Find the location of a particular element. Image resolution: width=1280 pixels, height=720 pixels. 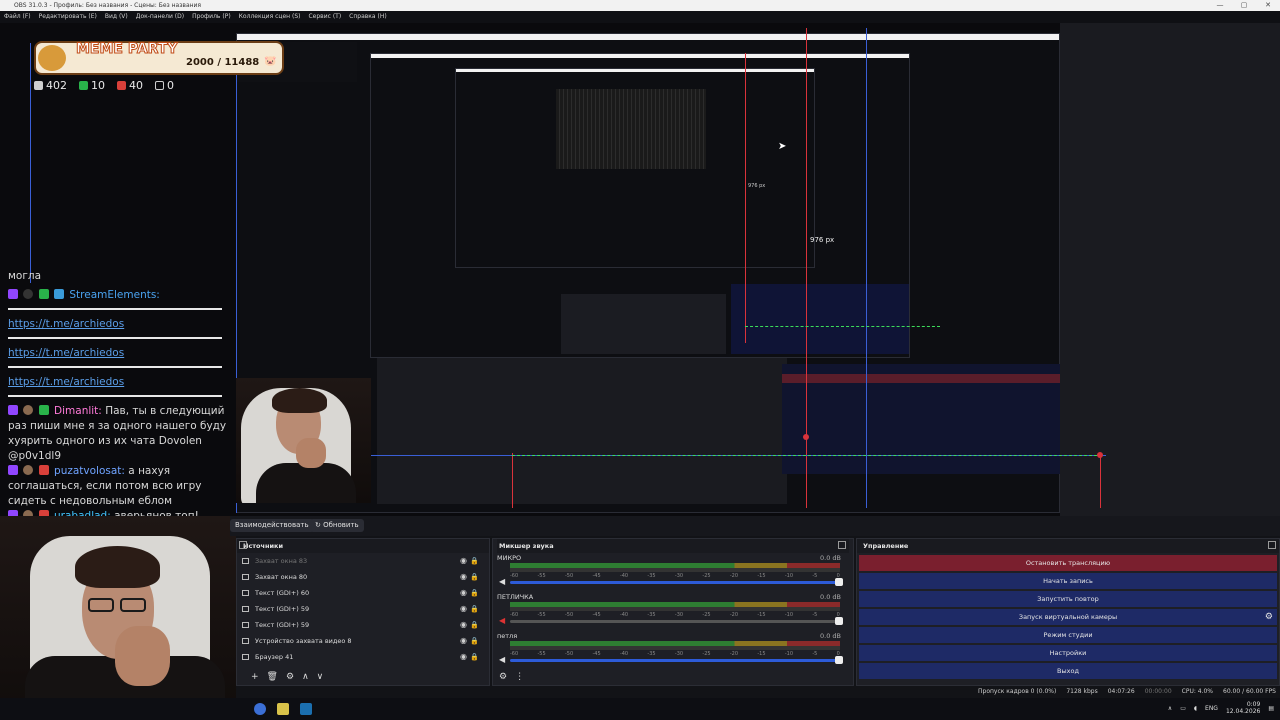

browser-icon is located at coordinates (260, 709).